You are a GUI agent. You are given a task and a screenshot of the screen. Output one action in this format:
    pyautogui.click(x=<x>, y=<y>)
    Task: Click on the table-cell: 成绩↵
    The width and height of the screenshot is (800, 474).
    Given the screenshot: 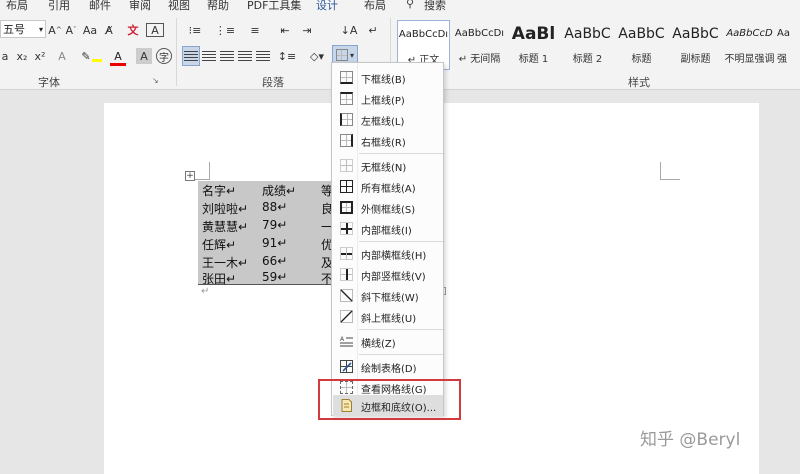 What is the action you would take?
    pyautogui.click(x=279, y=190)
    